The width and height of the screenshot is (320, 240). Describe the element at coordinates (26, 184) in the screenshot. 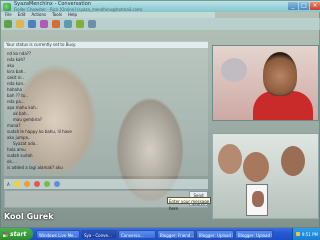

I see `wink-icon` at that location.